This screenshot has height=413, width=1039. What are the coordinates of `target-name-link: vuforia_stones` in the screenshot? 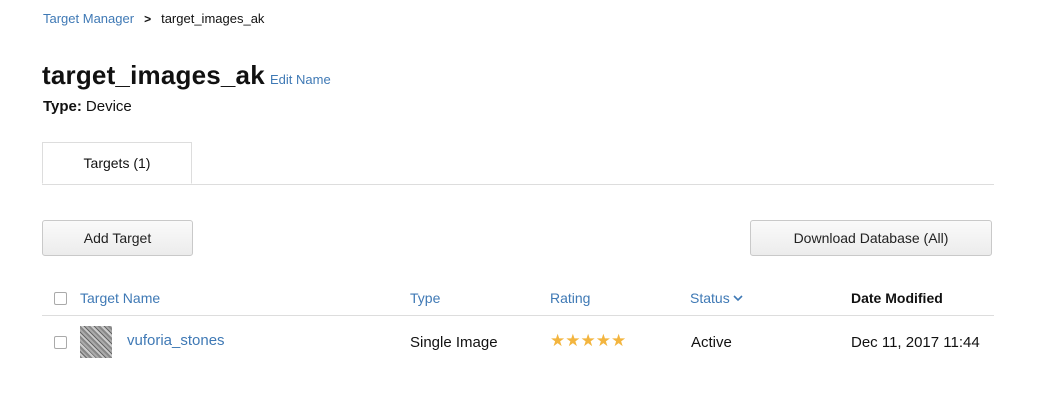 It's located at (176, 340).